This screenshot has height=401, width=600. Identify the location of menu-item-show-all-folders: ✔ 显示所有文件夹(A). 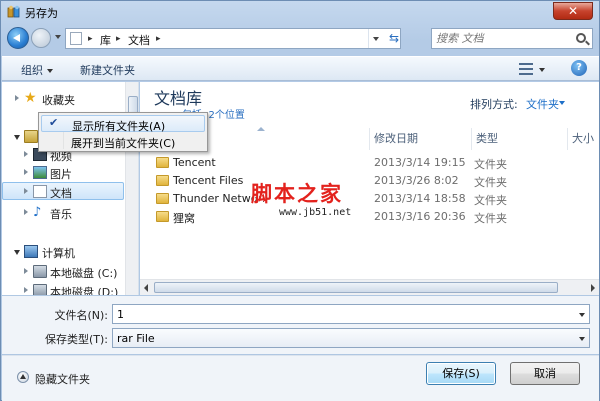
(123, 124).